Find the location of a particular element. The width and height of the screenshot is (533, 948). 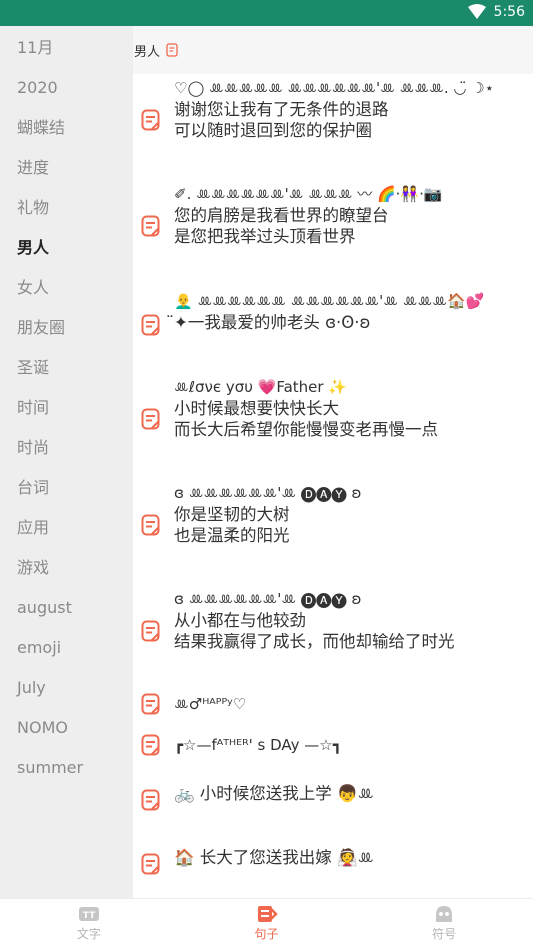

svg-text: TT is located at coordinates (89, 916).